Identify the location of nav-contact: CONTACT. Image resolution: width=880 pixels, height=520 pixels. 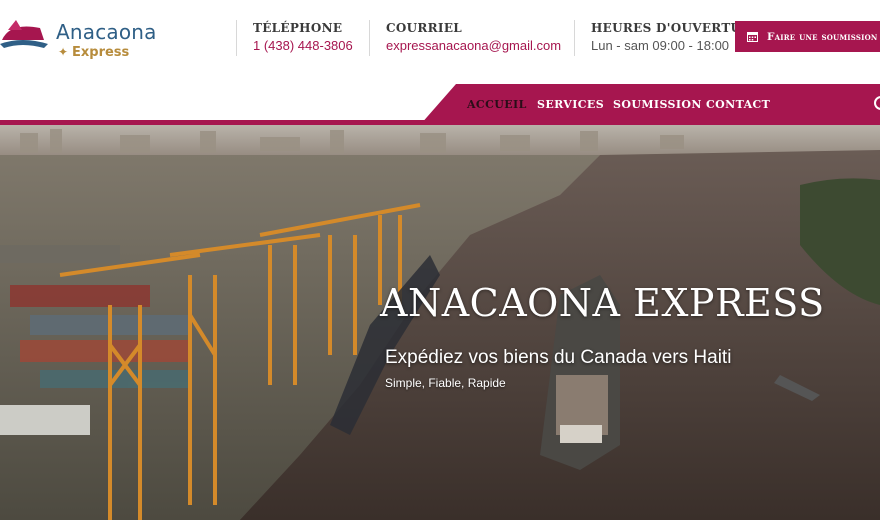
(738, 104).